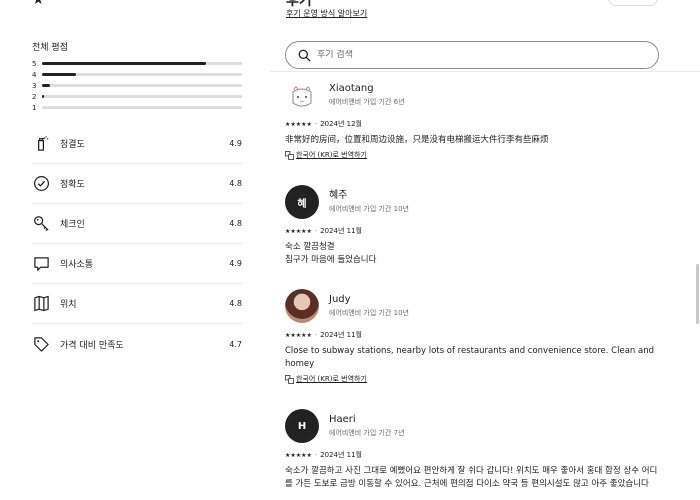 The image size is (700, 500). I want to click on rating-distribution: 5 4 3 2 1, so click(137, 85).